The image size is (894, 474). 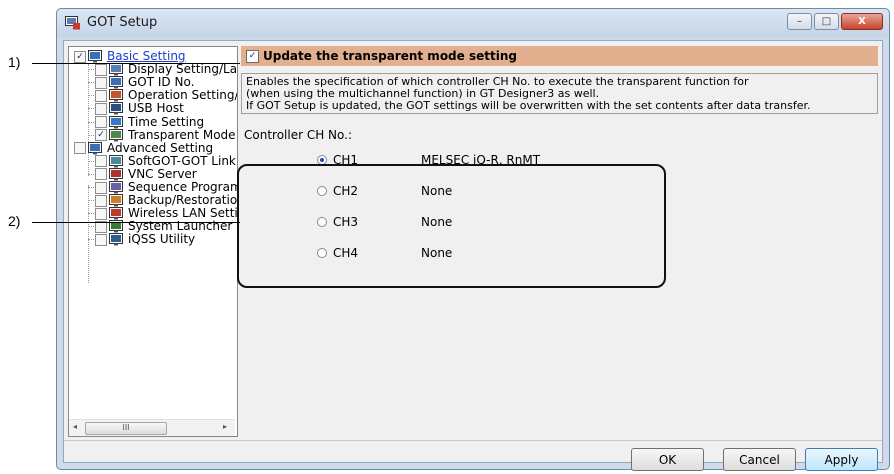 What do you see at coordinates (126, 428) in the screenshot?
I see `scroll-thumb: III` at bounding box center [126, 428].